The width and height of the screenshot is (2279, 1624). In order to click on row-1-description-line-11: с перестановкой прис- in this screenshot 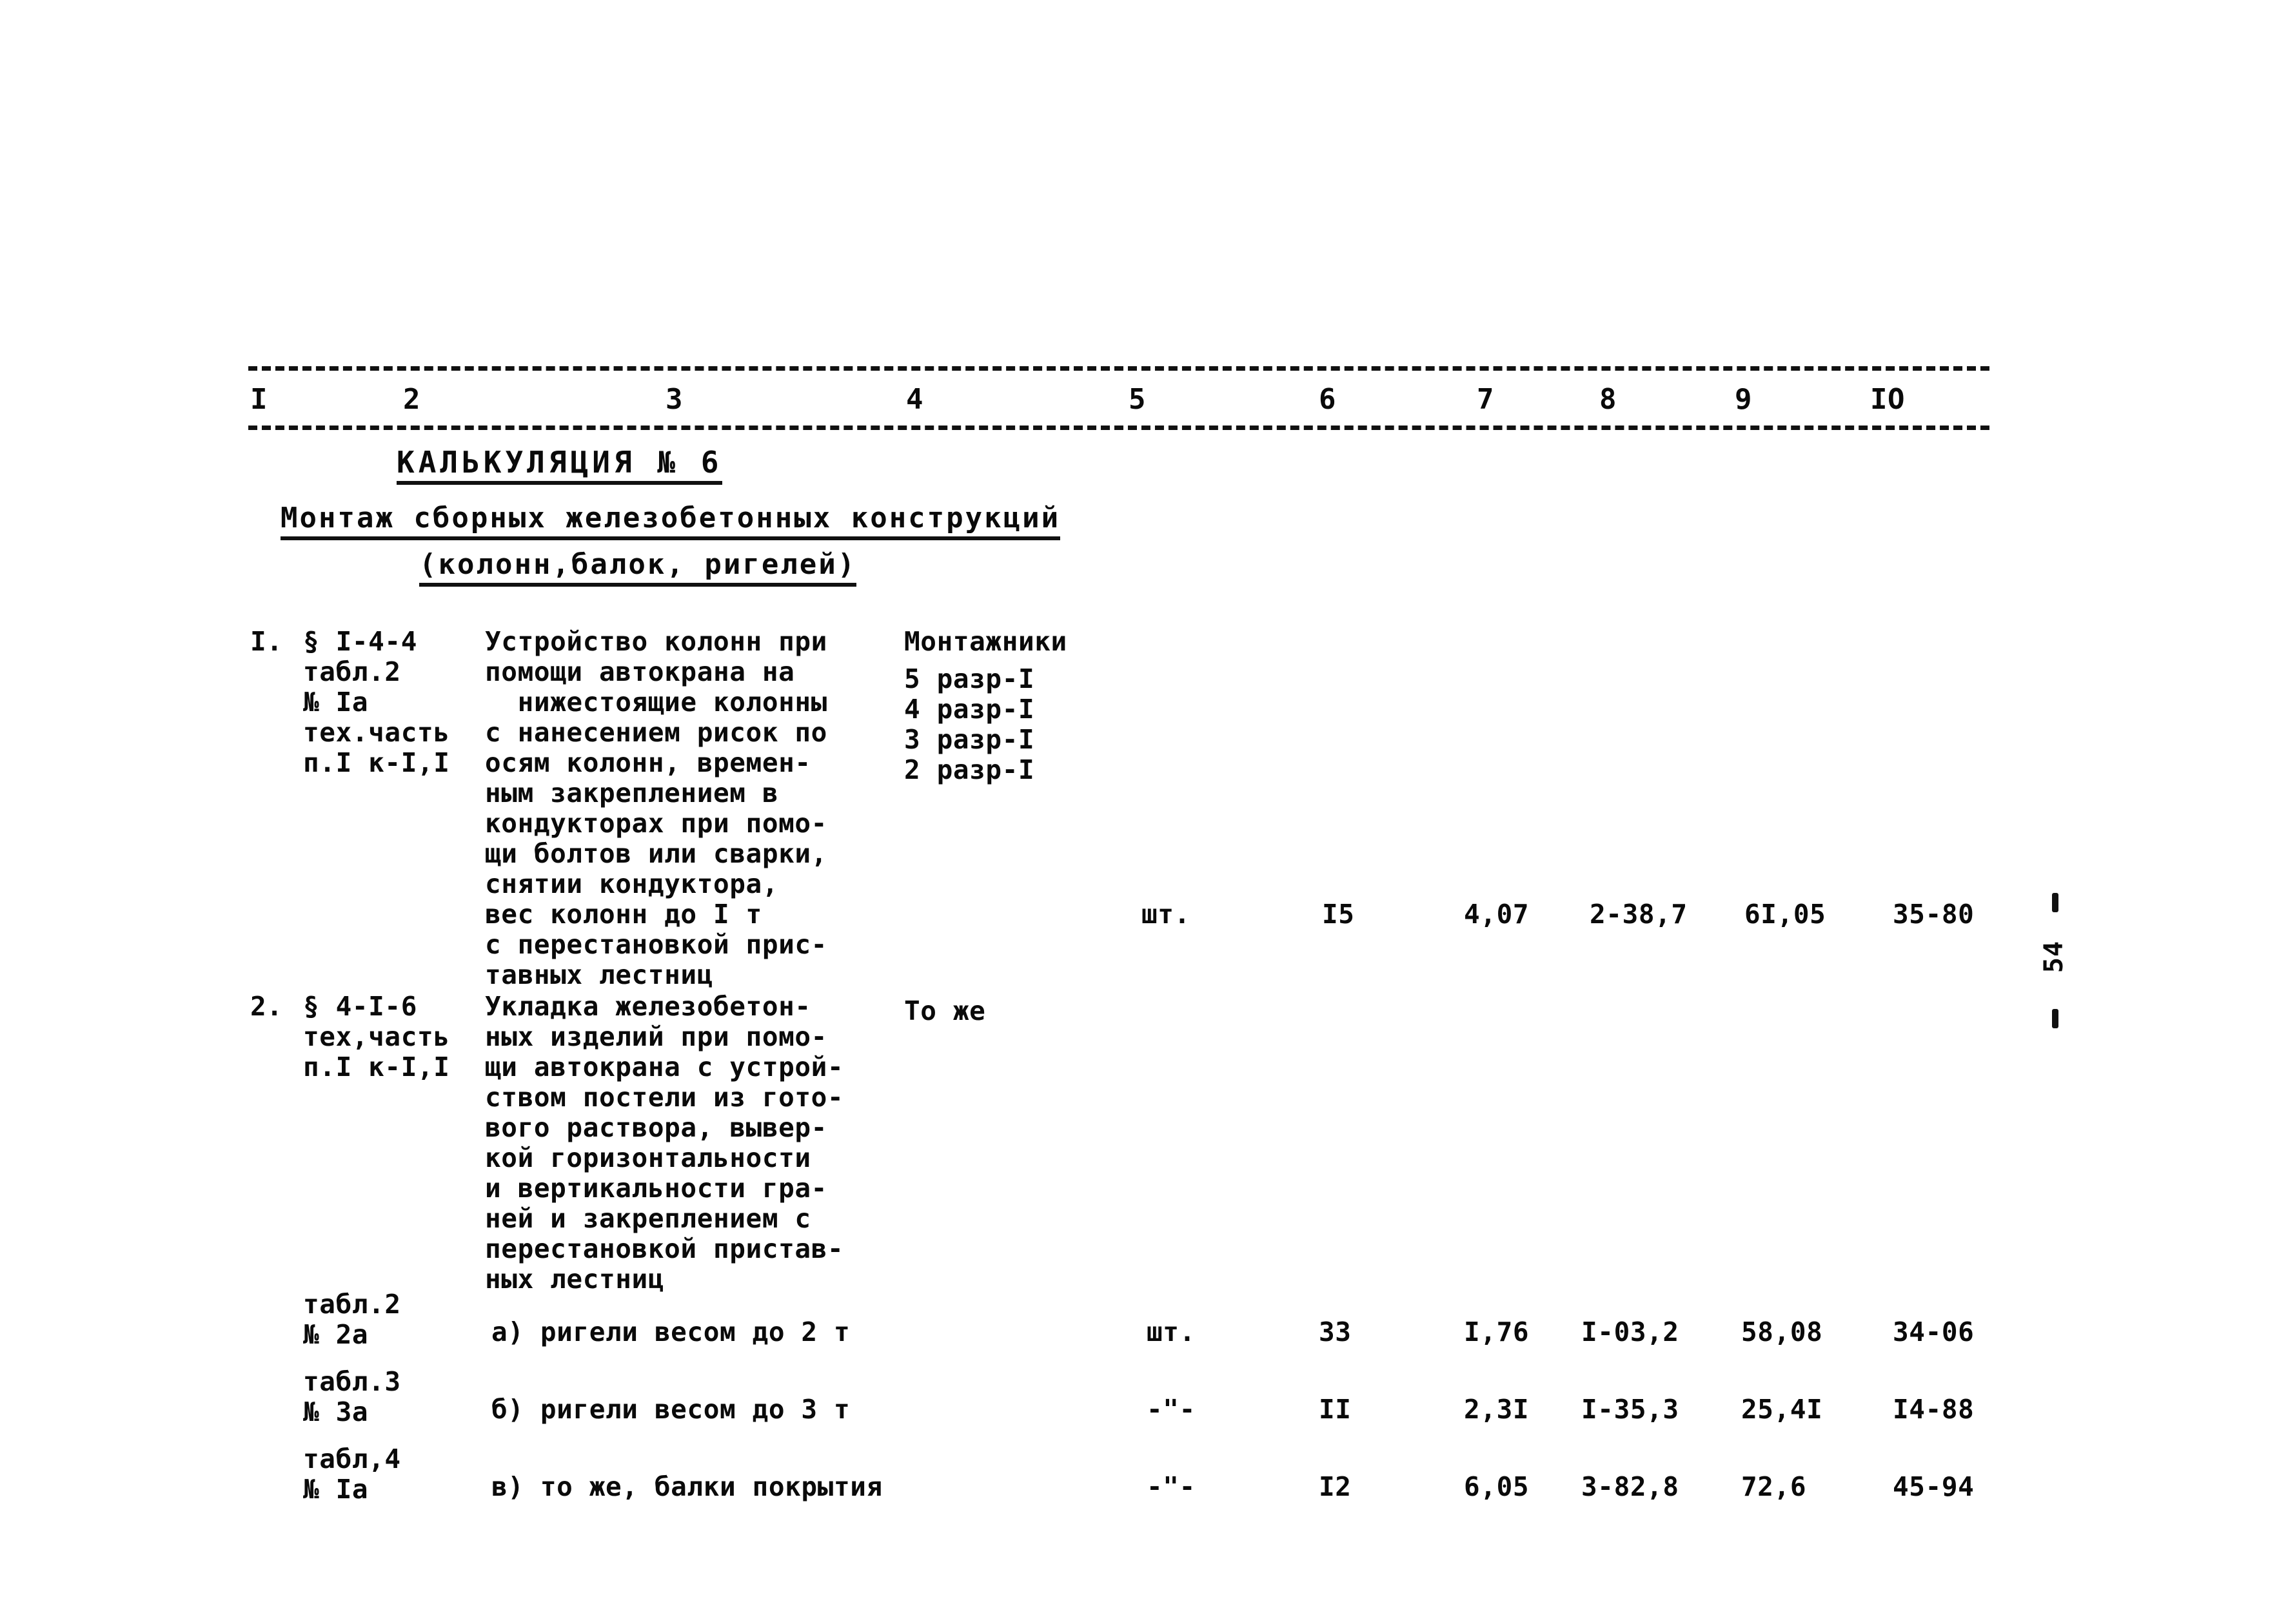, I will do `click(656, 944)`.